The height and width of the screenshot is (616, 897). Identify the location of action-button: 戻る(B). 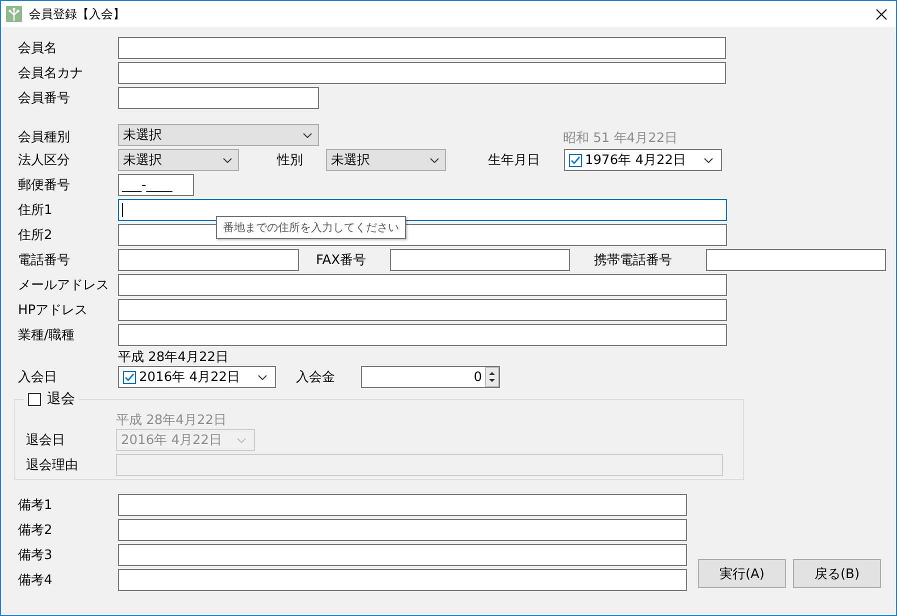
(837, 573).